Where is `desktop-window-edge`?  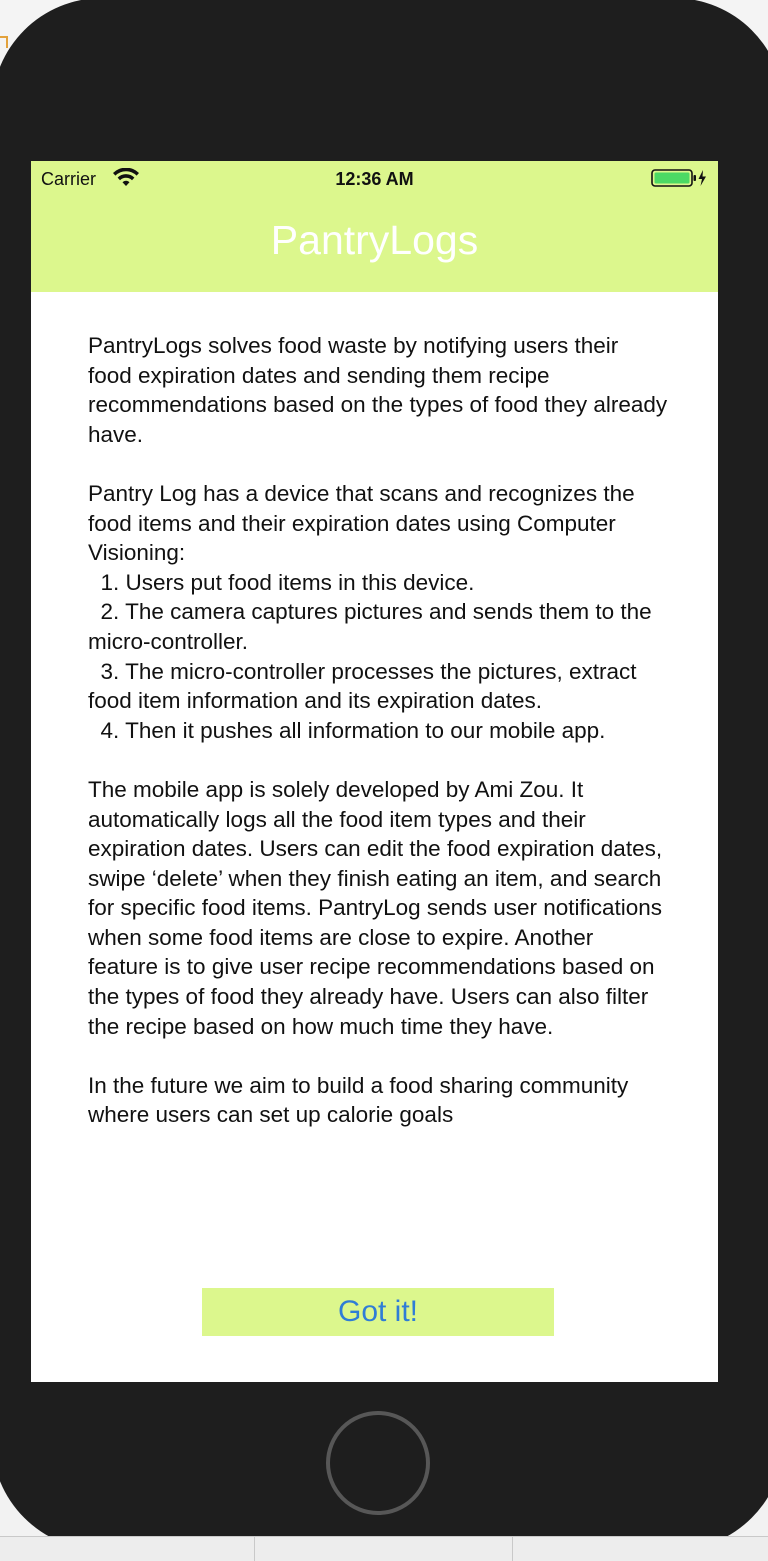
desktop-window-edge is located at coordinates (4, 42).